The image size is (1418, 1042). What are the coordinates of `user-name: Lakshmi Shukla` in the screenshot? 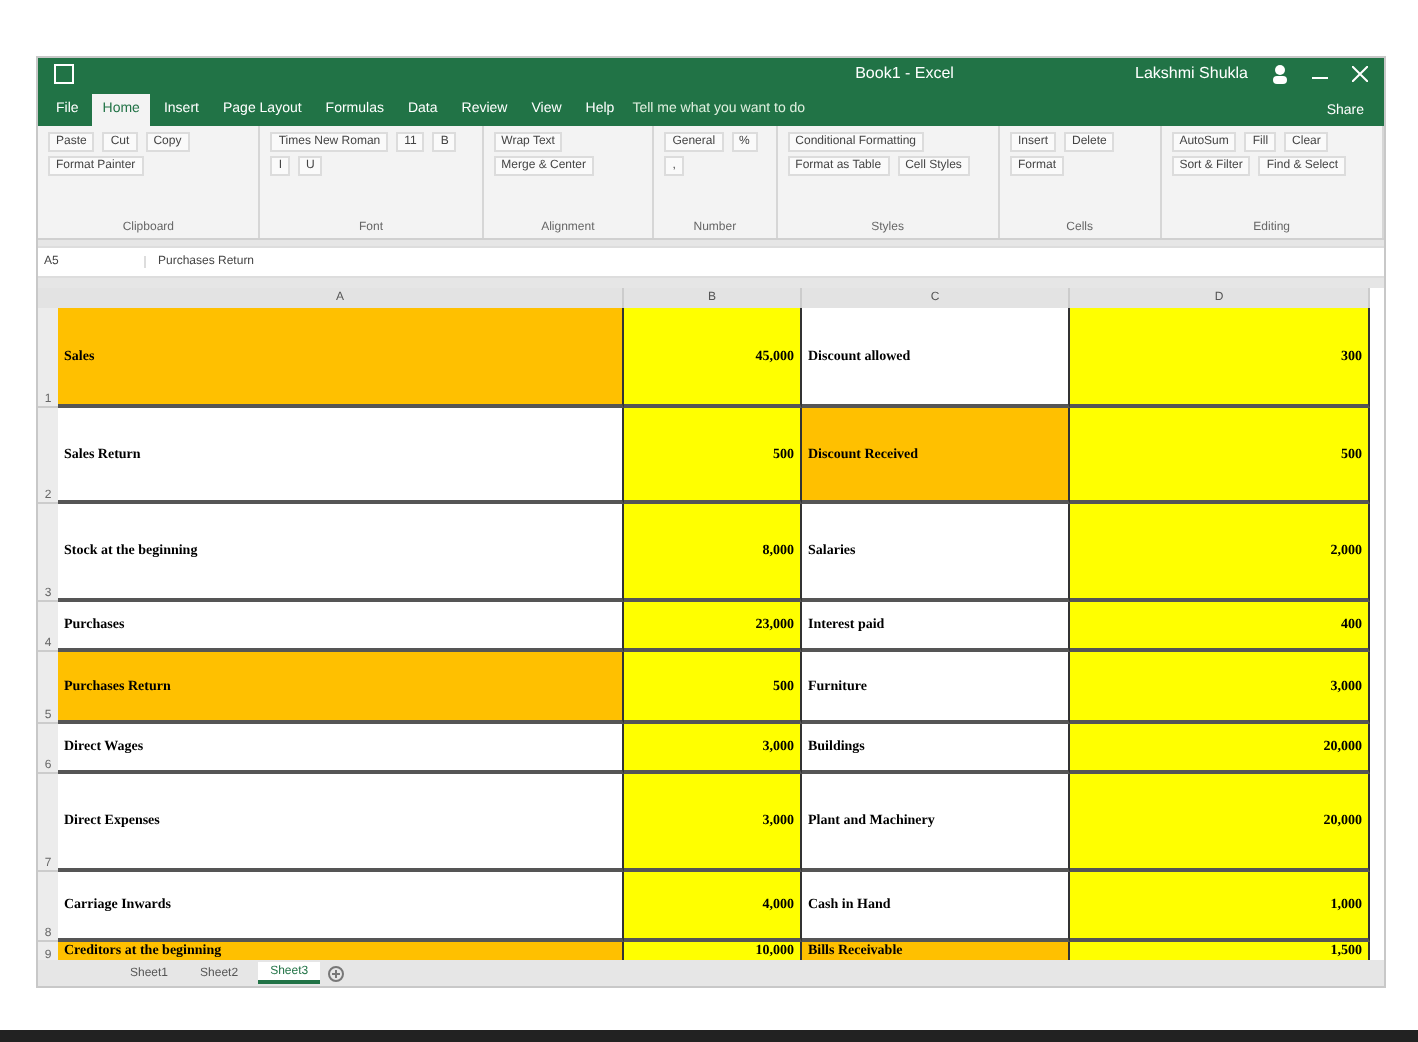 It's located at (1191, 73).